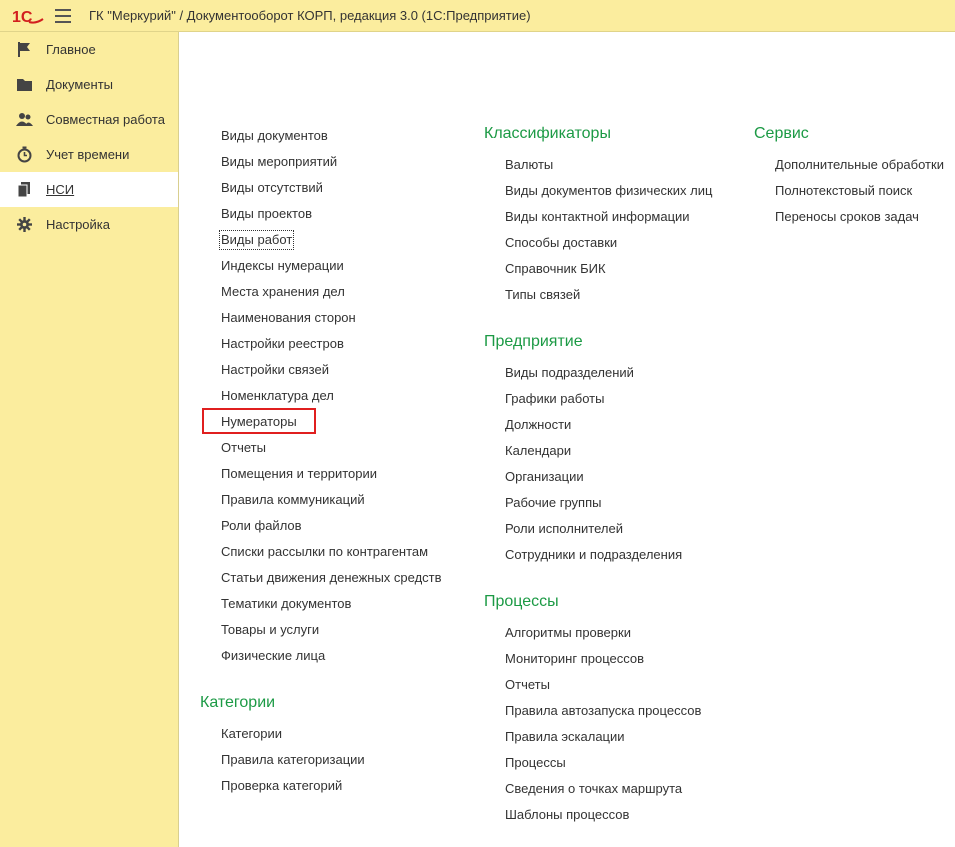  Describe the element at coordinates (538, 425) in the screenshot. I see `nav-link: Должности` at that location.